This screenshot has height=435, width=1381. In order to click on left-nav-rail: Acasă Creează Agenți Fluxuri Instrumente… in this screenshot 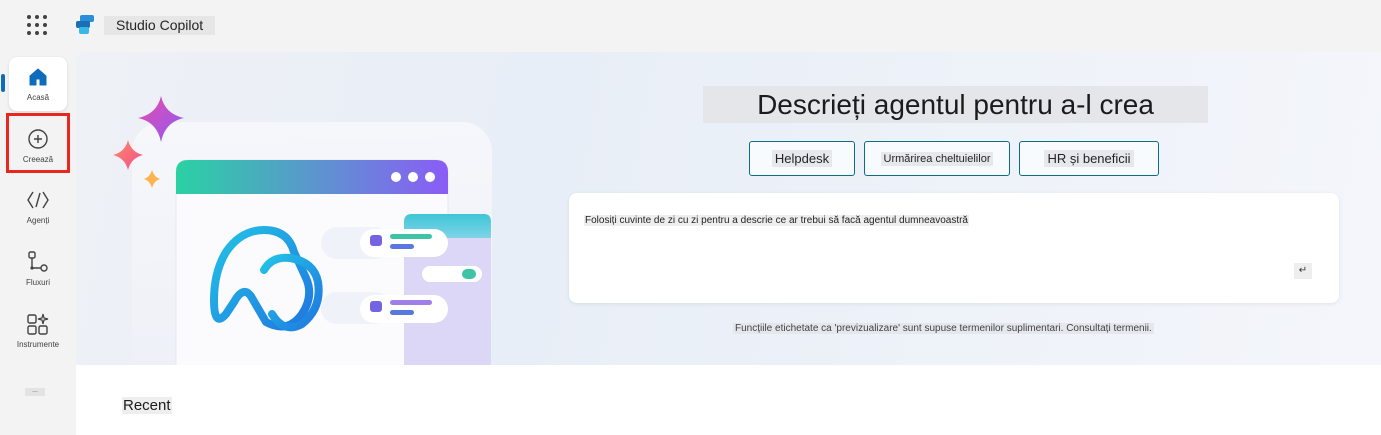, I will do `click(38, 243)`.